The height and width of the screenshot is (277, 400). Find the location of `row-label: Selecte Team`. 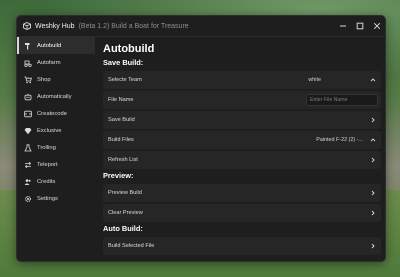

row-label: Selecte Team is located at coordinates (125, 80).